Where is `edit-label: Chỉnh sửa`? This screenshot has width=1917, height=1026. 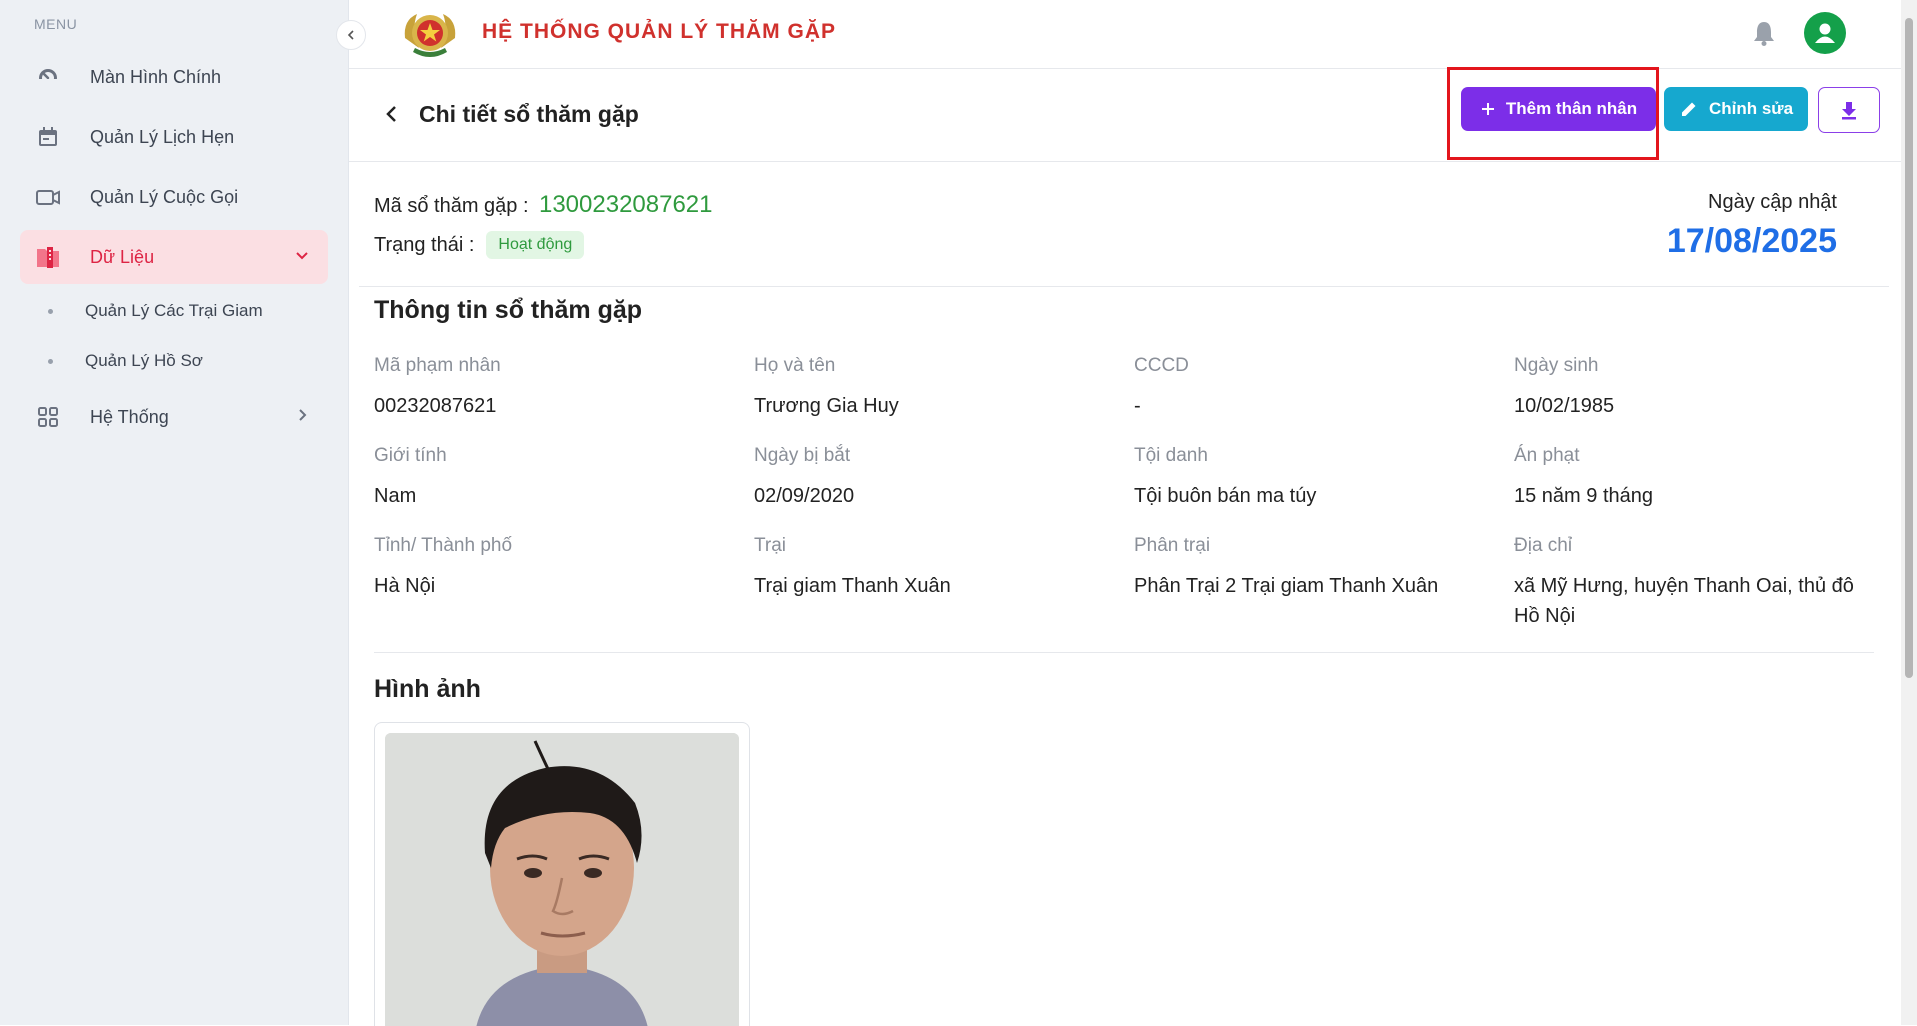
edit-label: Chỉnh sửa is located at coordinates (1751, 108).